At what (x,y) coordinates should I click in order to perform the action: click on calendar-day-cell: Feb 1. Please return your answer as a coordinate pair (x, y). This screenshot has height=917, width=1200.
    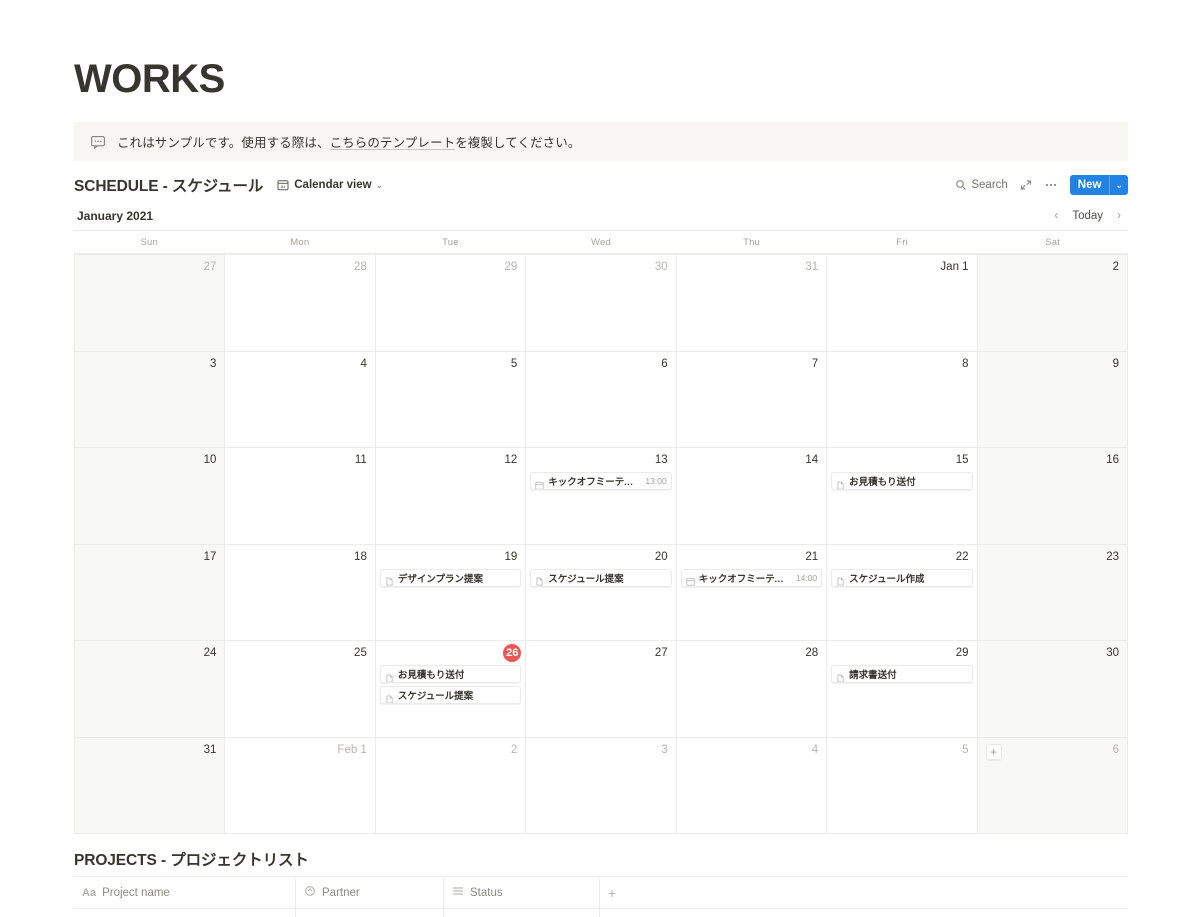
    Looking at the image, I should click on (300, 785).